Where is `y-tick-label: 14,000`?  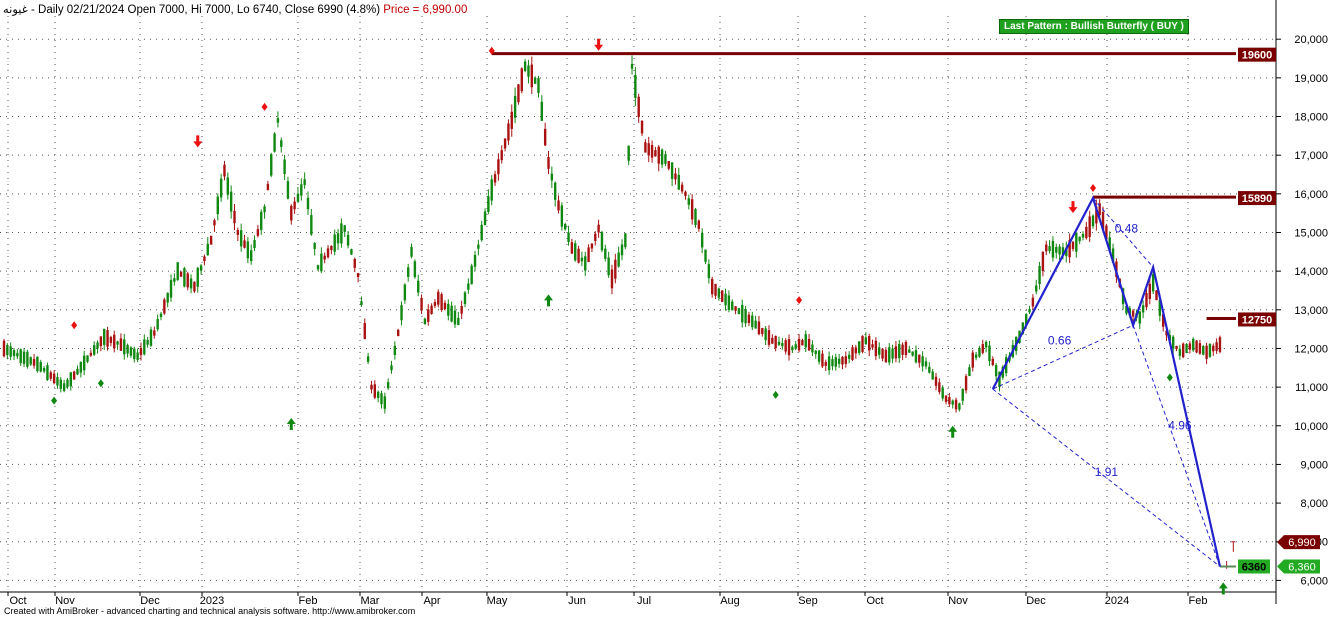 y-tick-label: 14,000 is located at coordinates (1311, 272).